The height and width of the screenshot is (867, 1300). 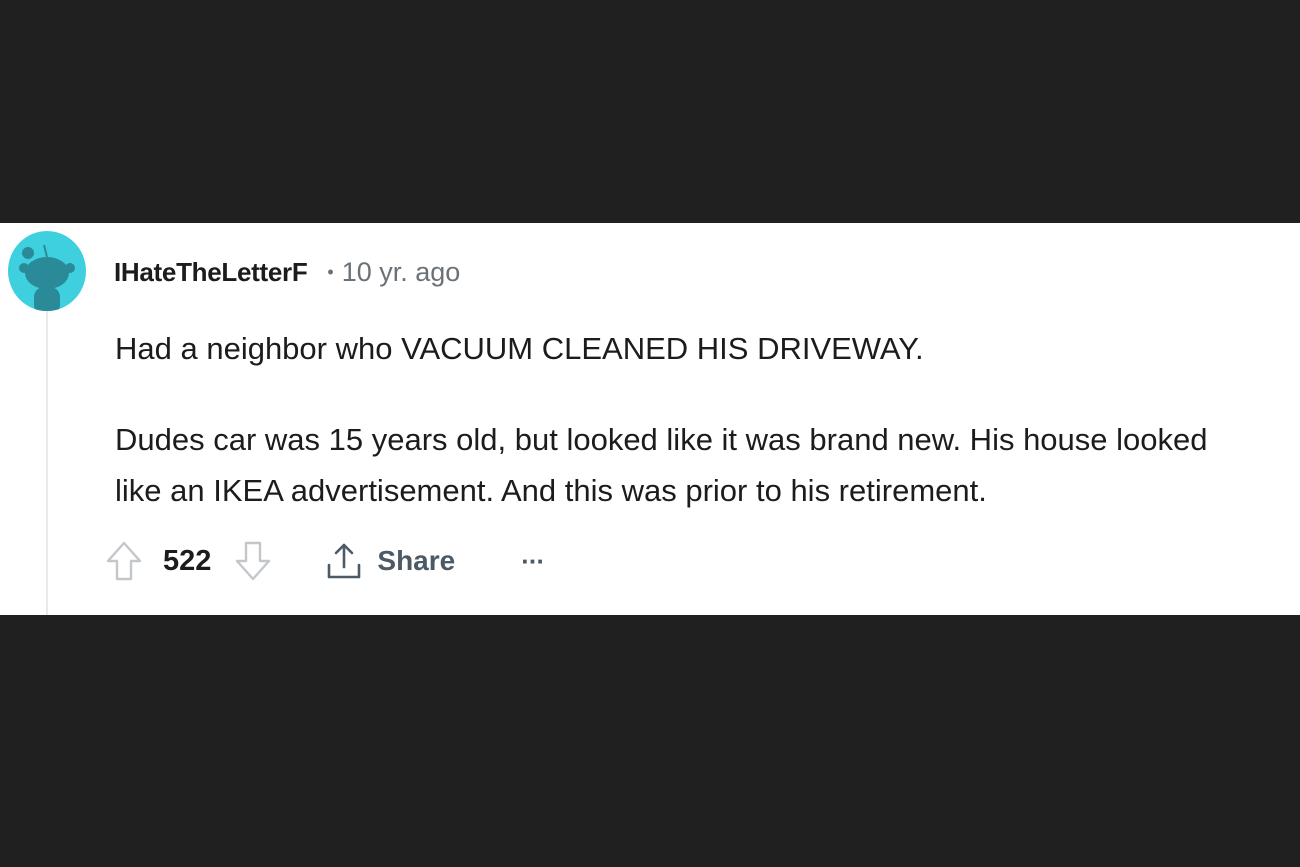 I want to click on avatar, so click(x=47, y=271).